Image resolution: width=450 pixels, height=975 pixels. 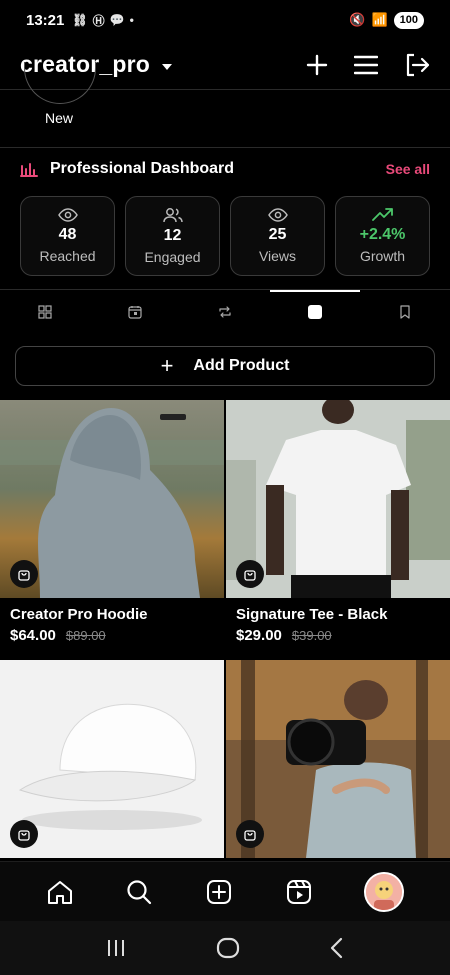 I want to click on home-icon, so click(x=60, y=892).